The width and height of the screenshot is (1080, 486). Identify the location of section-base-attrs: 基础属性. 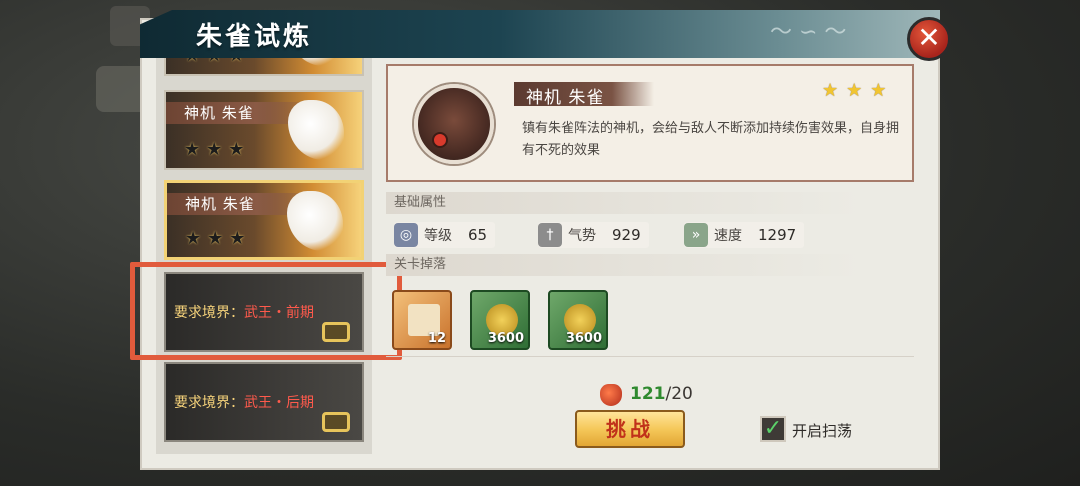
(650, 203).